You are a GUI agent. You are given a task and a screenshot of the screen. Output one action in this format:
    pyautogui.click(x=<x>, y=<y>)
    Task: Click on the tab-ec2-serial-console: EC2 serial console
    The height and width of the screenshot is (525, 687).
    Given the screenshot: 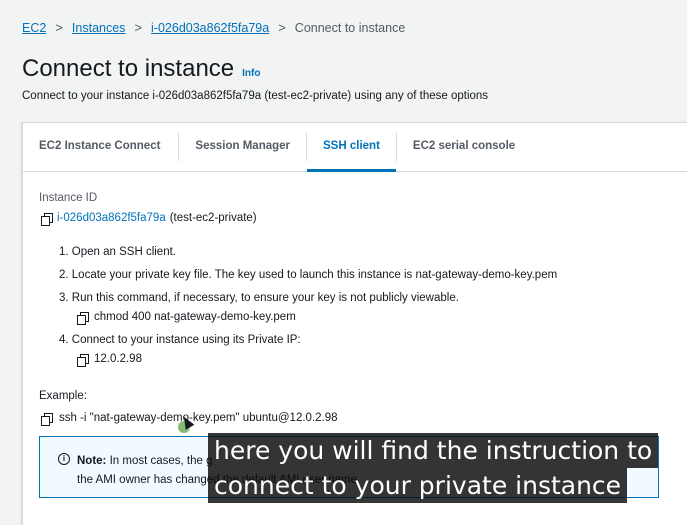 What is the action you would take?
    pyautogui.click(x=464, y=147)
    